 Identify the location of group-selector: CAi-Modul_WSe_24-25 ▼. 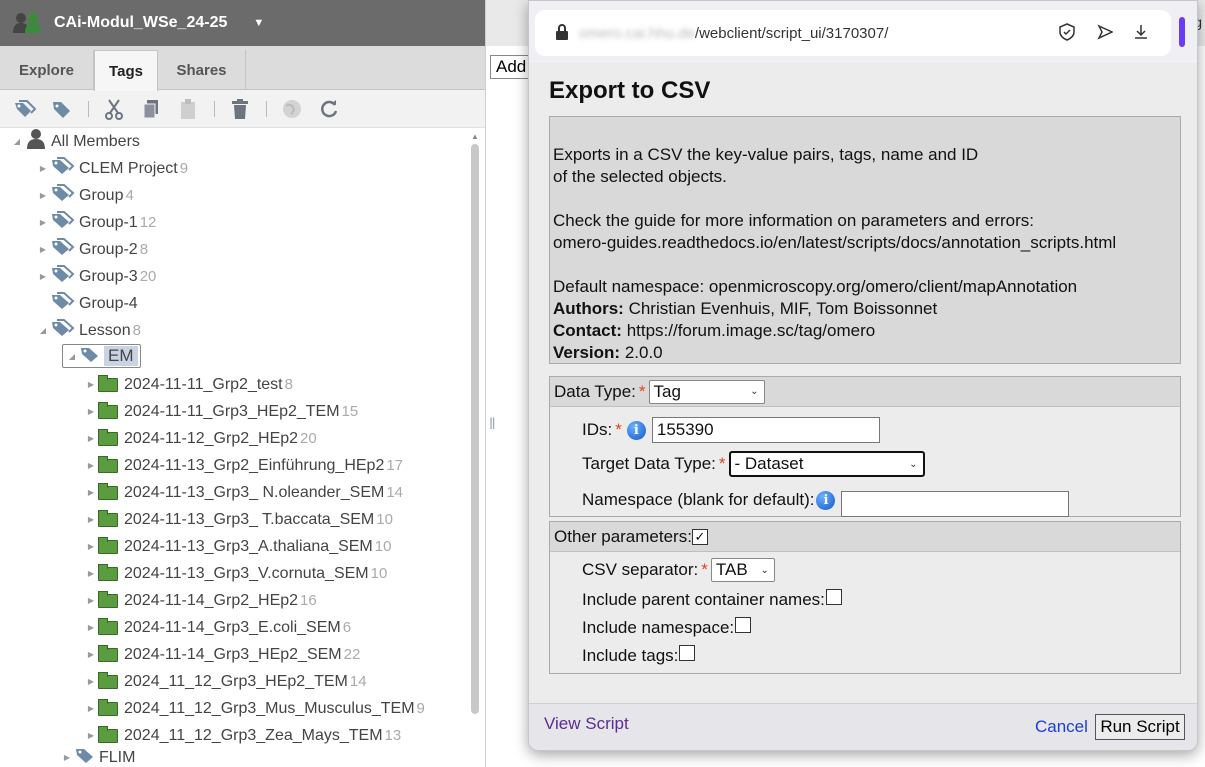
(242, 23).